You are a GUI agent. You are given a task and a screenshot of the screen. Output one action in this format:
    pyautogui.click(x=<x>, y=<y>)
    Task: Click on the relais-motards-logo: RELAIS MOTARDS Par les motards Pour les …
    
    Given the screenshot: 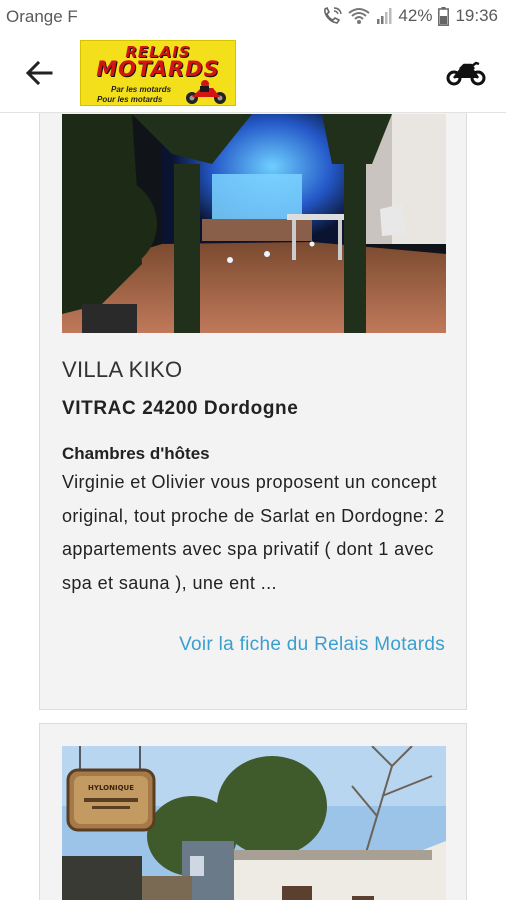 What is the action you would take?
    pyautogui.click(x=158, y=73)
    